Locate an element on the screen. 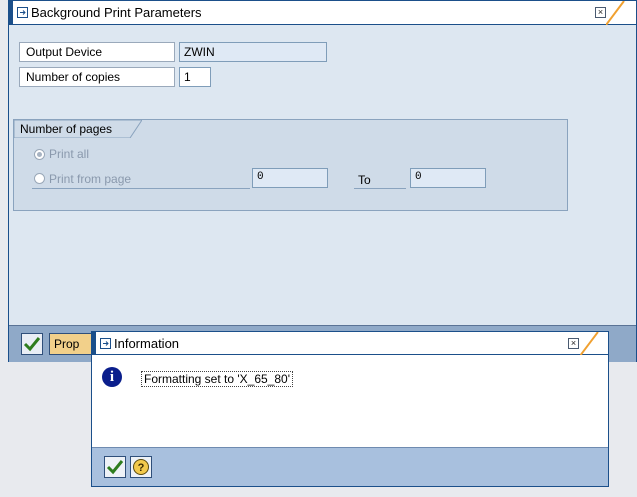  number-of-copies-label: Number of copies is located at coordinates (73, 77).